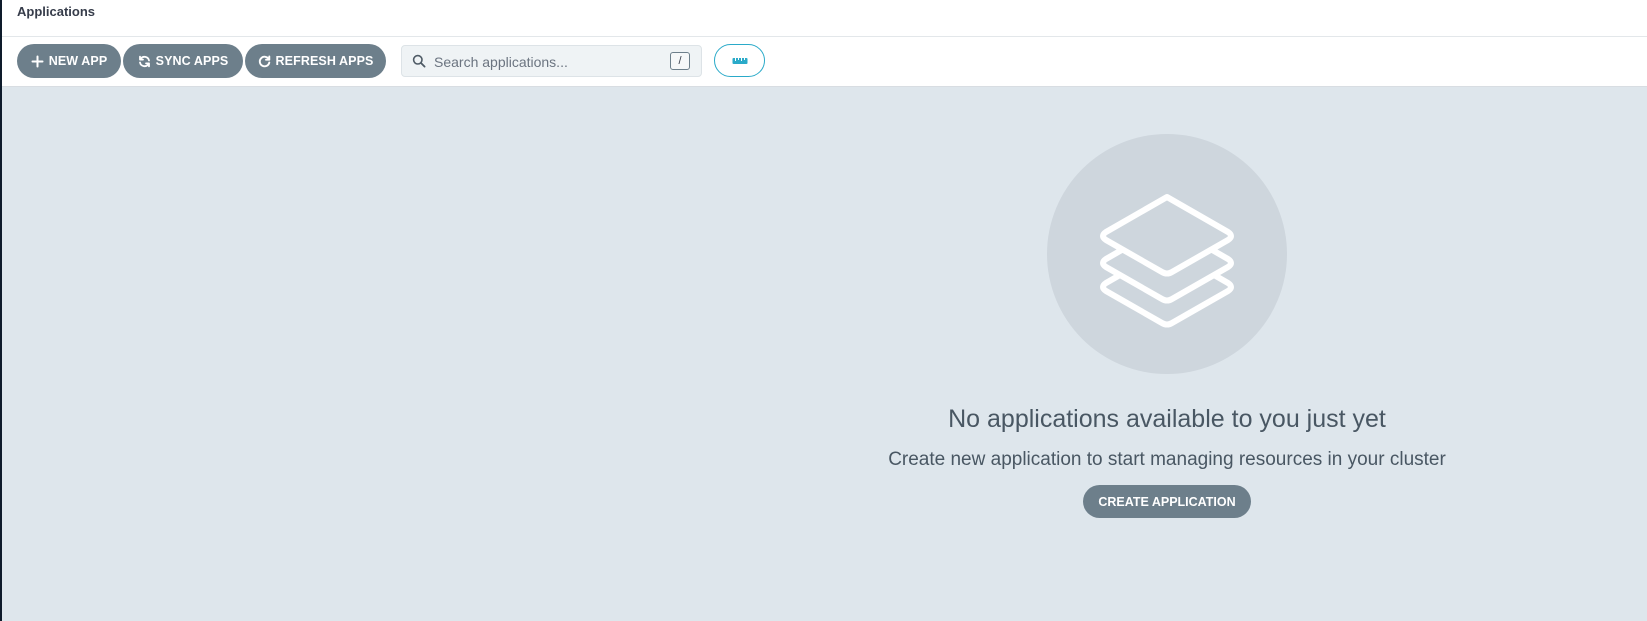  I want to click on new-app-label: NEW APP, so click(78, 61).